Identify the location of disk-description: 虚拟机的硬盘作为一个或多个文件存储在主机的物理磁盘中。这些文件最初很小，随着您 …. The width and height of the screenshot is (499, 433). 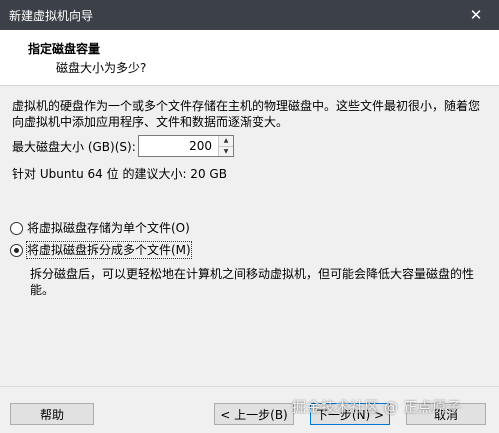
(252, 114).